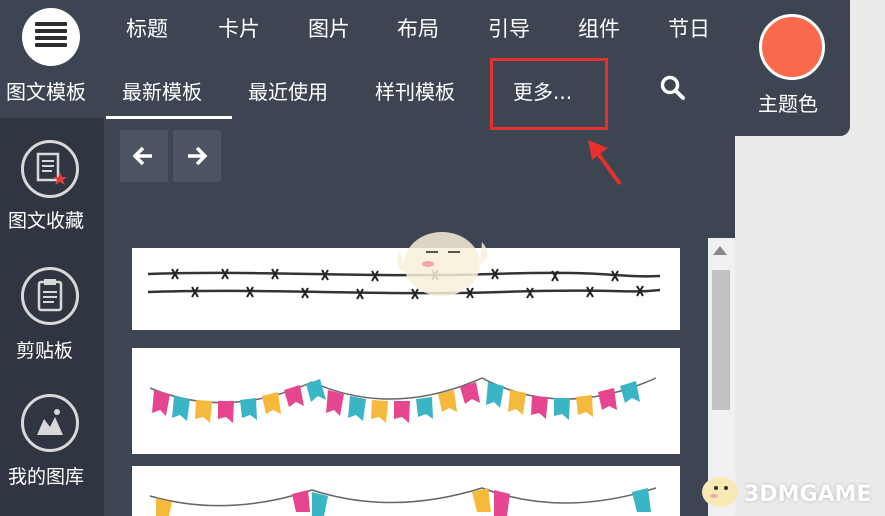 The image size is (885, 516). Describe the element at coordinates (415, 90) in the screenshot. I see `tab-sample-templates: 样刊模板` at that location.